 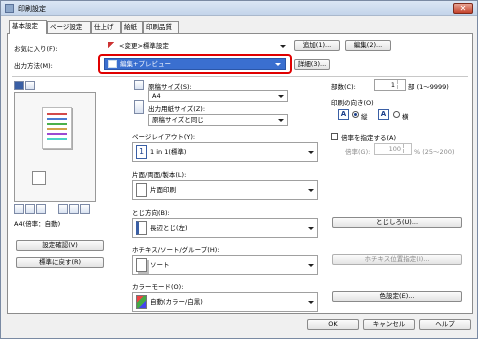 What do you see at coordinates (33, 66) in the screenshot?
I see `output-method-label: 出力方法(M):` at bounding box center [33, 66].